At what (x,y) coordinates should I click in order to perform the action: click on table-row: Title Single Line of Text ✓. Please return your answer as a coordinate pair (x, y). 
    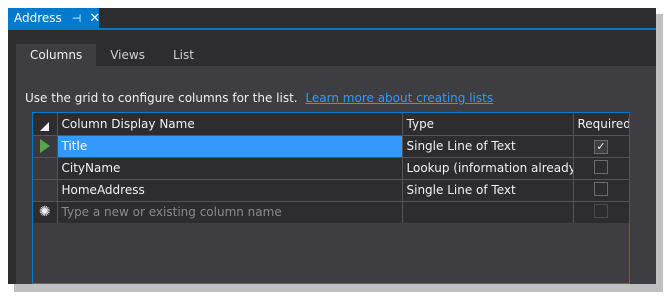
    Looking at the image, I should click on (331, 146).